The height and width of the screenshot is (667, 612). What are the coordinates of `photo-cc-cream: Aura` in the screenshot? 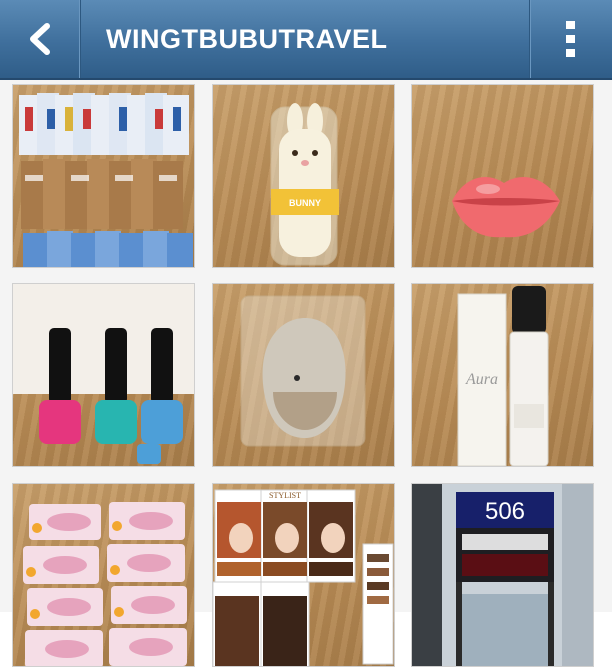 It's located at (502, 375).